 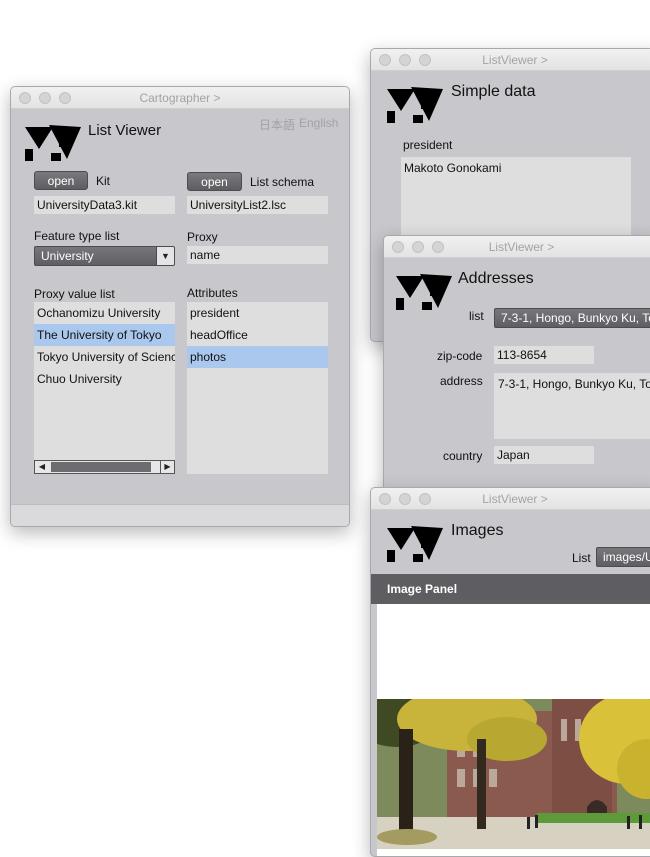 I want to click on panel-heading: Simple data, so click(x=493, y=91).